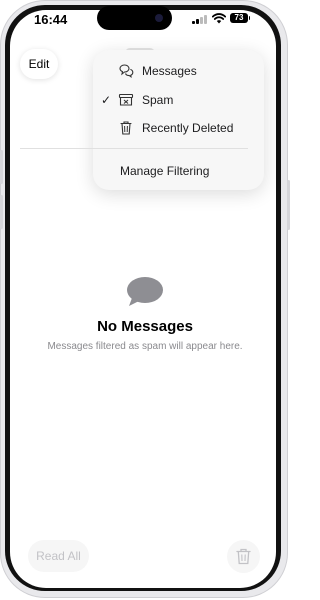 Image resolution: width=320 pixels, height=600 pixels. Describe the element at coordinates (58, 556) in the screenshot. I see `read-all-button: Read All` at that location.